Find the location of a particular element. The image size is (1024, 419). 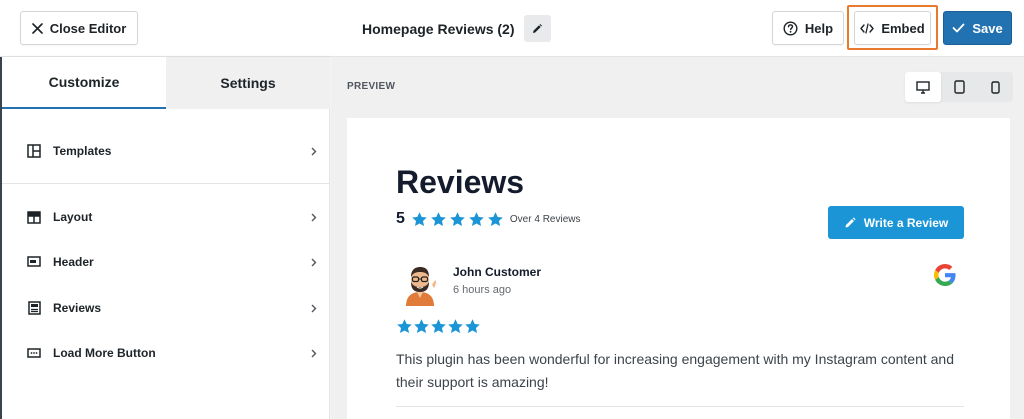

templates-icon is located at coordinates (34, 151).